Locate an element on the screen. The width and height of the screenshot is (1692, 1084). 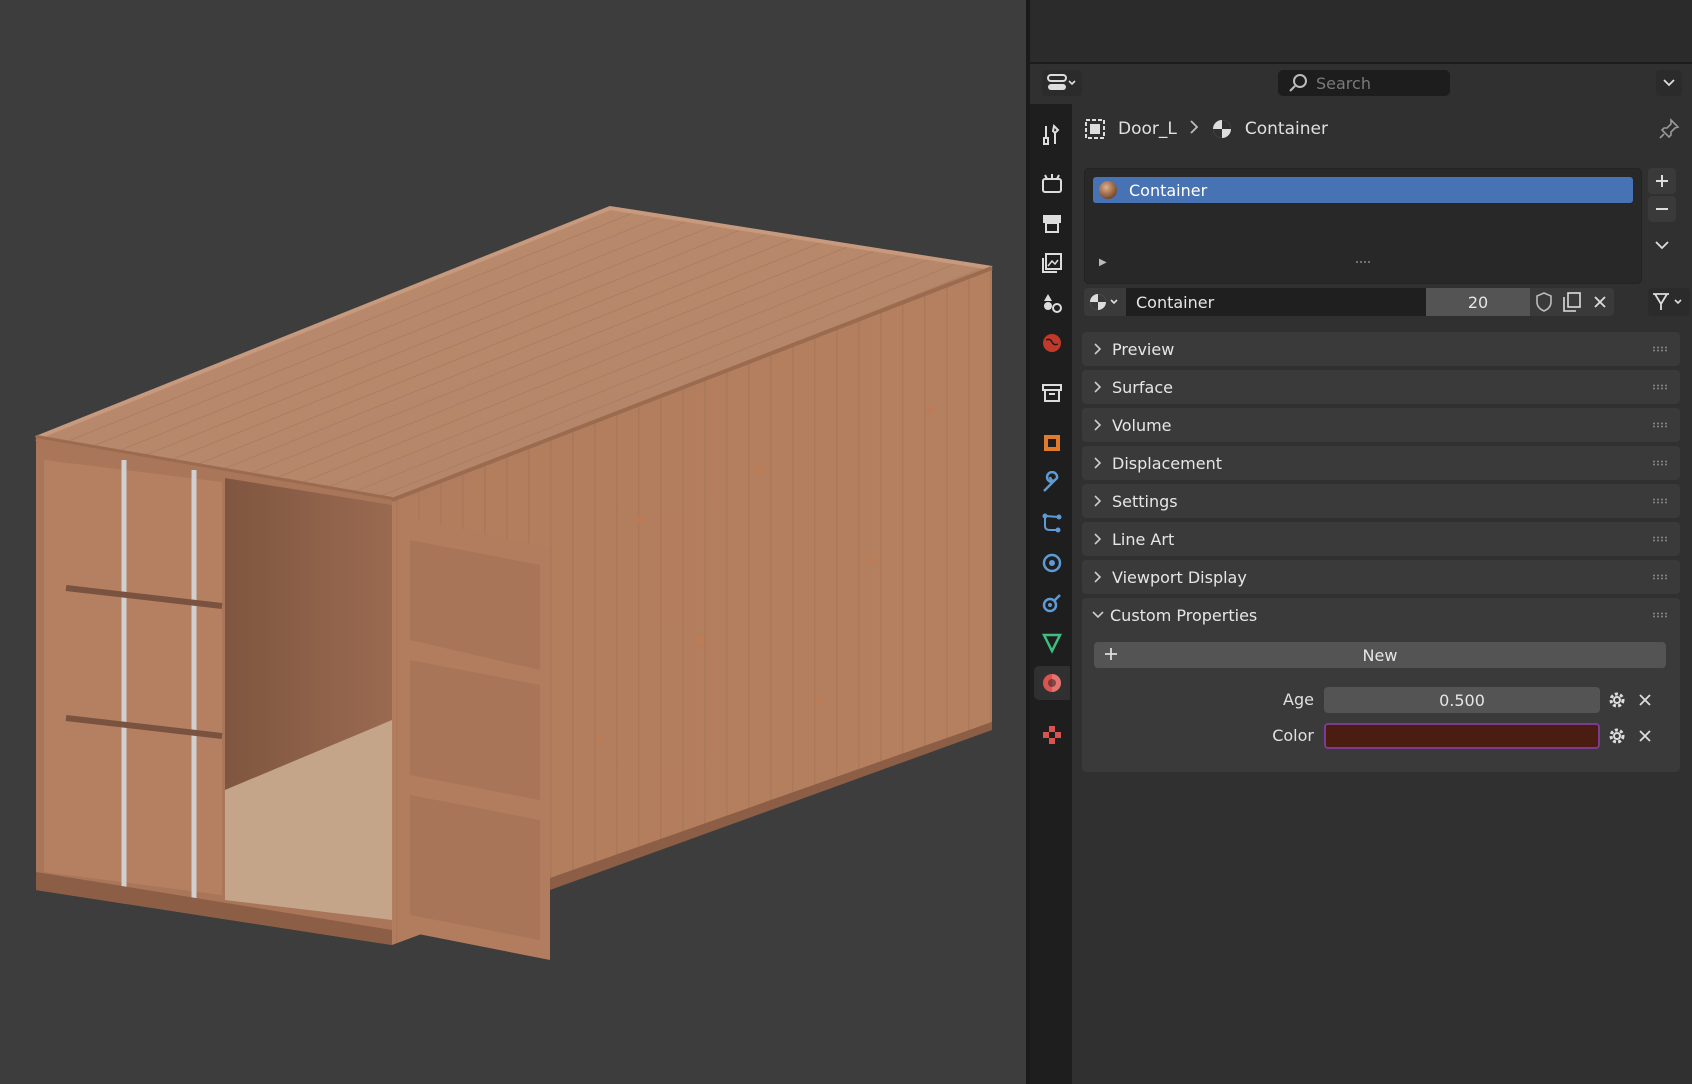
minus-icon is located at coordinates (1662, 209).